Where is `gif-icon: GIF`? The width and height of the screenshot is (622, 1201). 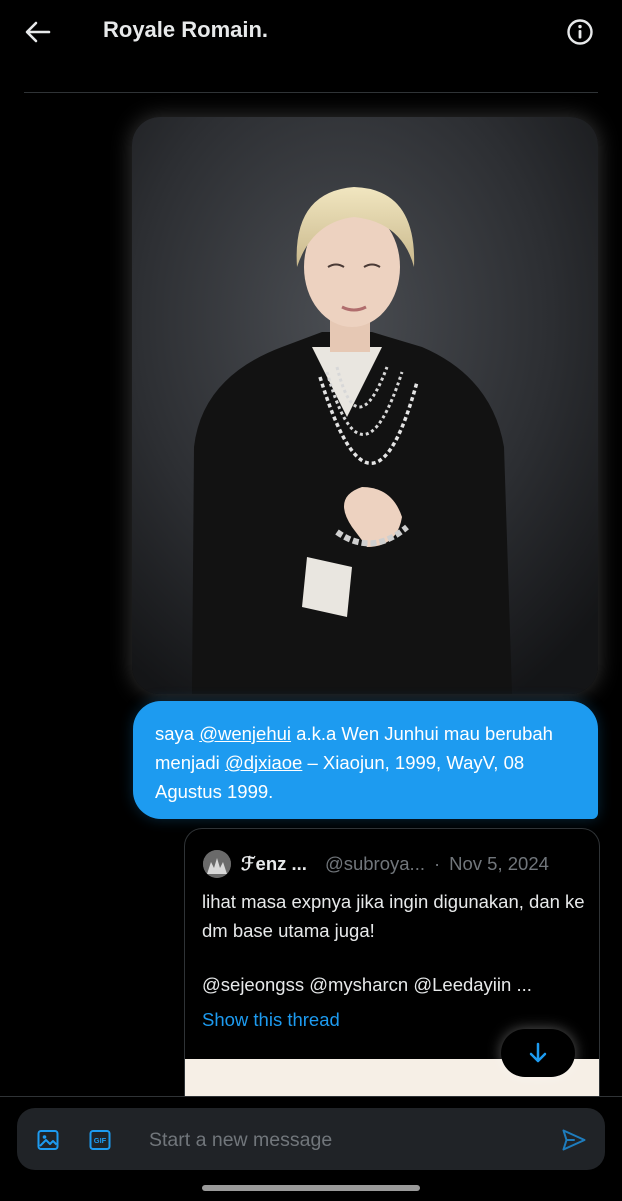 gif-icon: GIF is located at coordinates (100, 1140).